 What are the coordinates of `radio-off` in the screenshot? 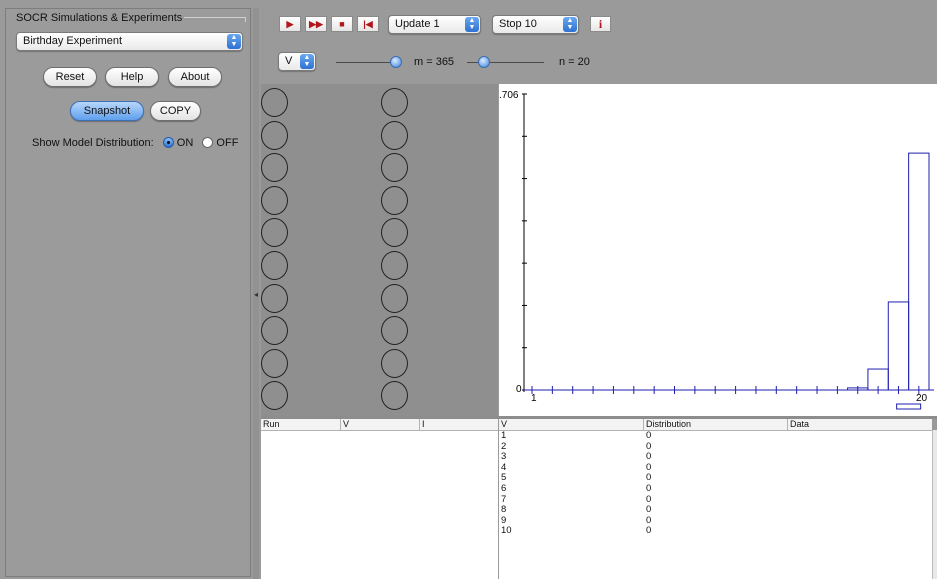 It's located at (208, 142).